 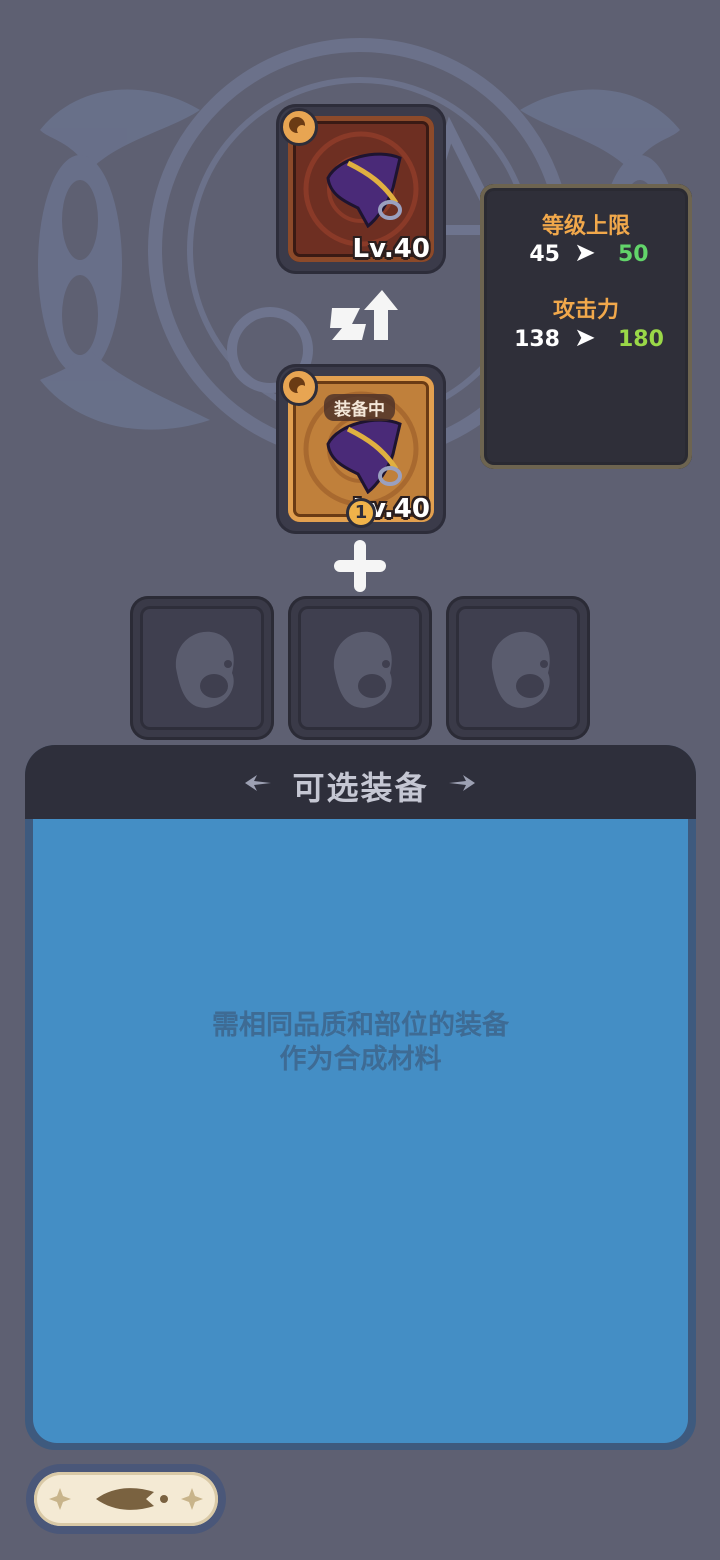 What do you see at coordinates (585, 310) in the screenshot?
I see `stat-label-attack: 攻击力` at bounding box center [585, 310].